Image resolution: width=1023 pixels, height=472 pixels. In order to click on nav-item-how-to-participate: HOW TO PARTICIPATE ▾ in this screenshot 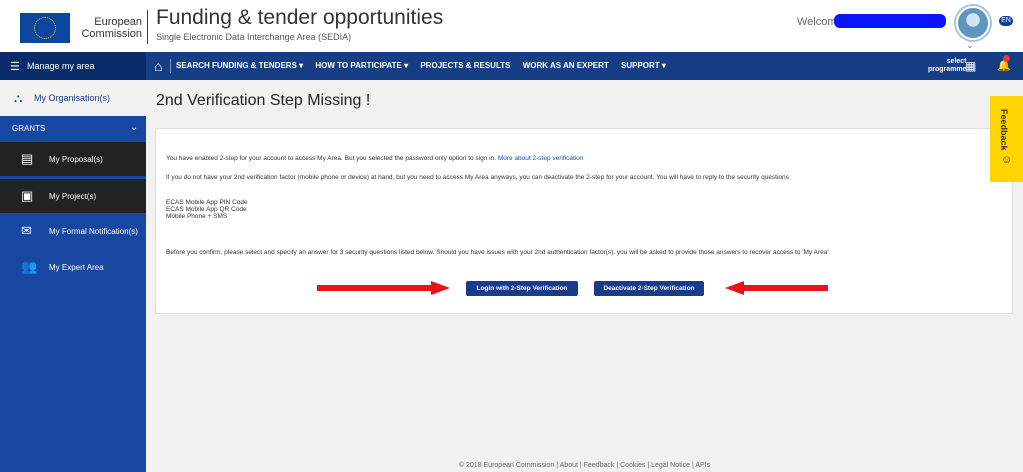, I will do `click(361, 65)`.